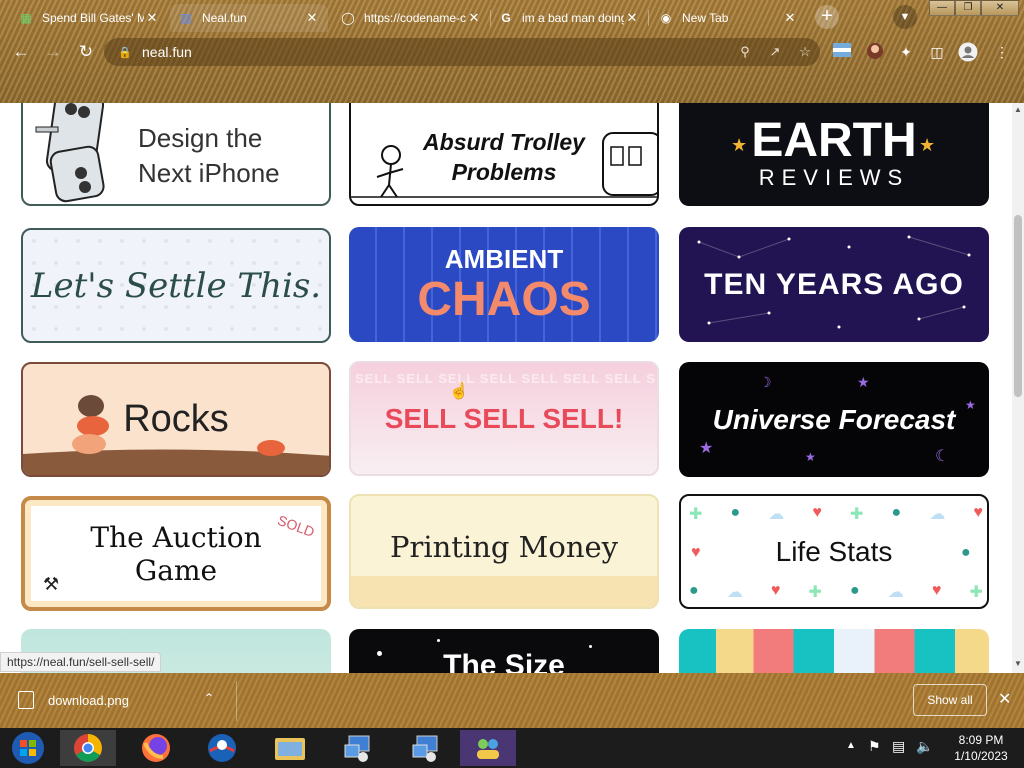 This screenshot has width=1024, height=768. I want to click on card-the-size: The Size, so click(504, 651).